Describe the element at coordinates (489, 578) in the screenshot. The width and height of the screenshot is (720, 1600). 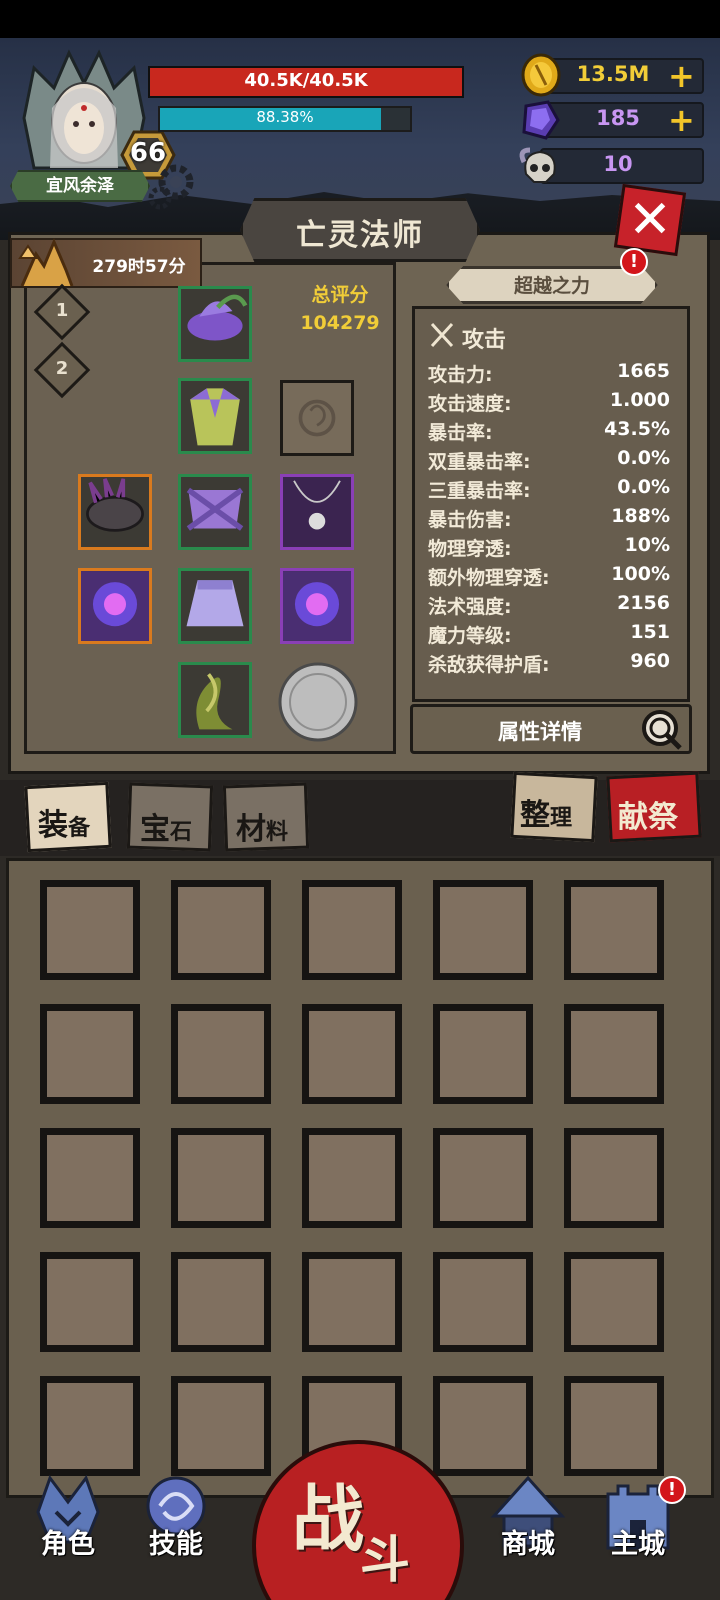
I see `stat-name: 额外物理穿透:` at that location.